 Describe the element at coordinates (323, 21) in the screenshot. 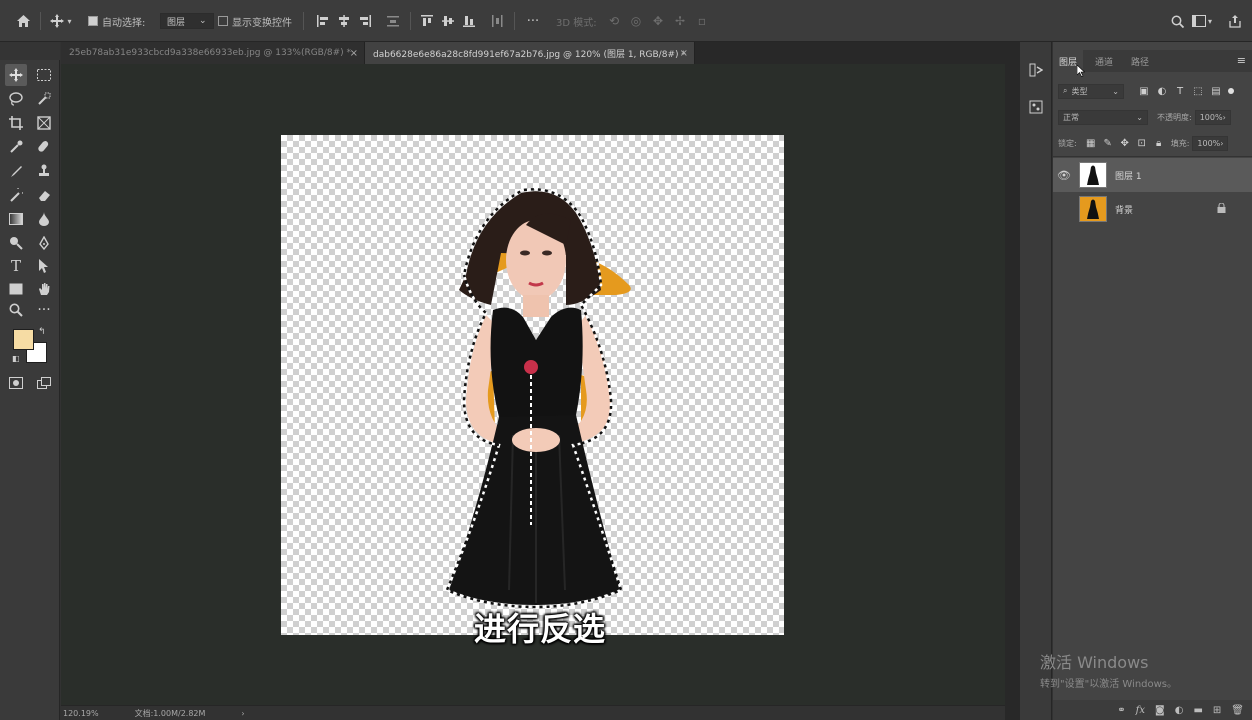

I see `align-left-icon` at that location.